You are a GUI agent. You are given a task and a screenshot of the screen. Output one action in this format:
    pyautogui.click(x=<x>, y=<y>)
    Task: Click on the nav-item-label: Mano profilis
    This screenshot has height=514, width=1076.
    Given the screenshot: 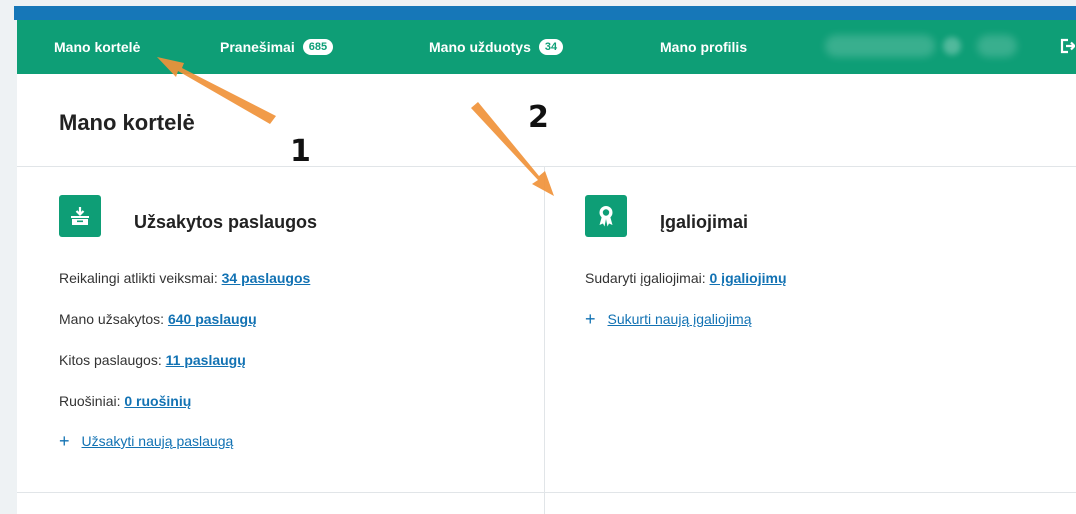 What is the action you would take?
    pyautogui.click(x=704, y=47)
    